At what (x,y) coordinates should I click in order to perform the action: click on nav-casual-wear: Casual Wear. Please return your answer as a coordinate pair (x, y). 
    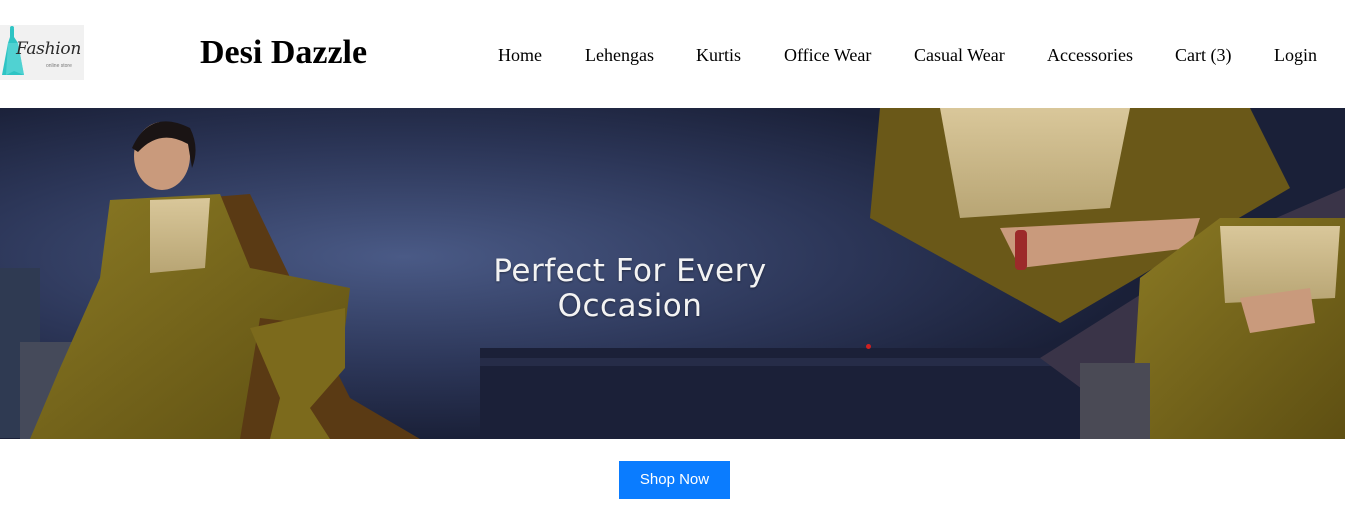
    Looking at the image, I should click on (959, 55).